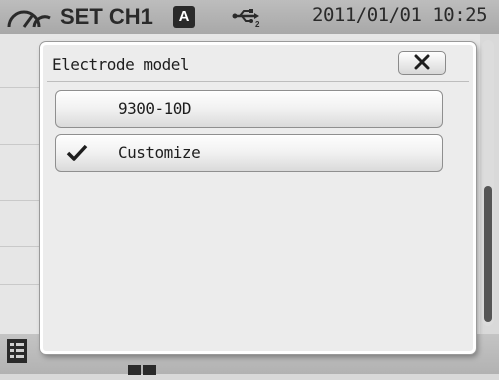 Image resolution: width=499 pixels, height=380 pixels. I want to click on list-icon, so click(17, 353).